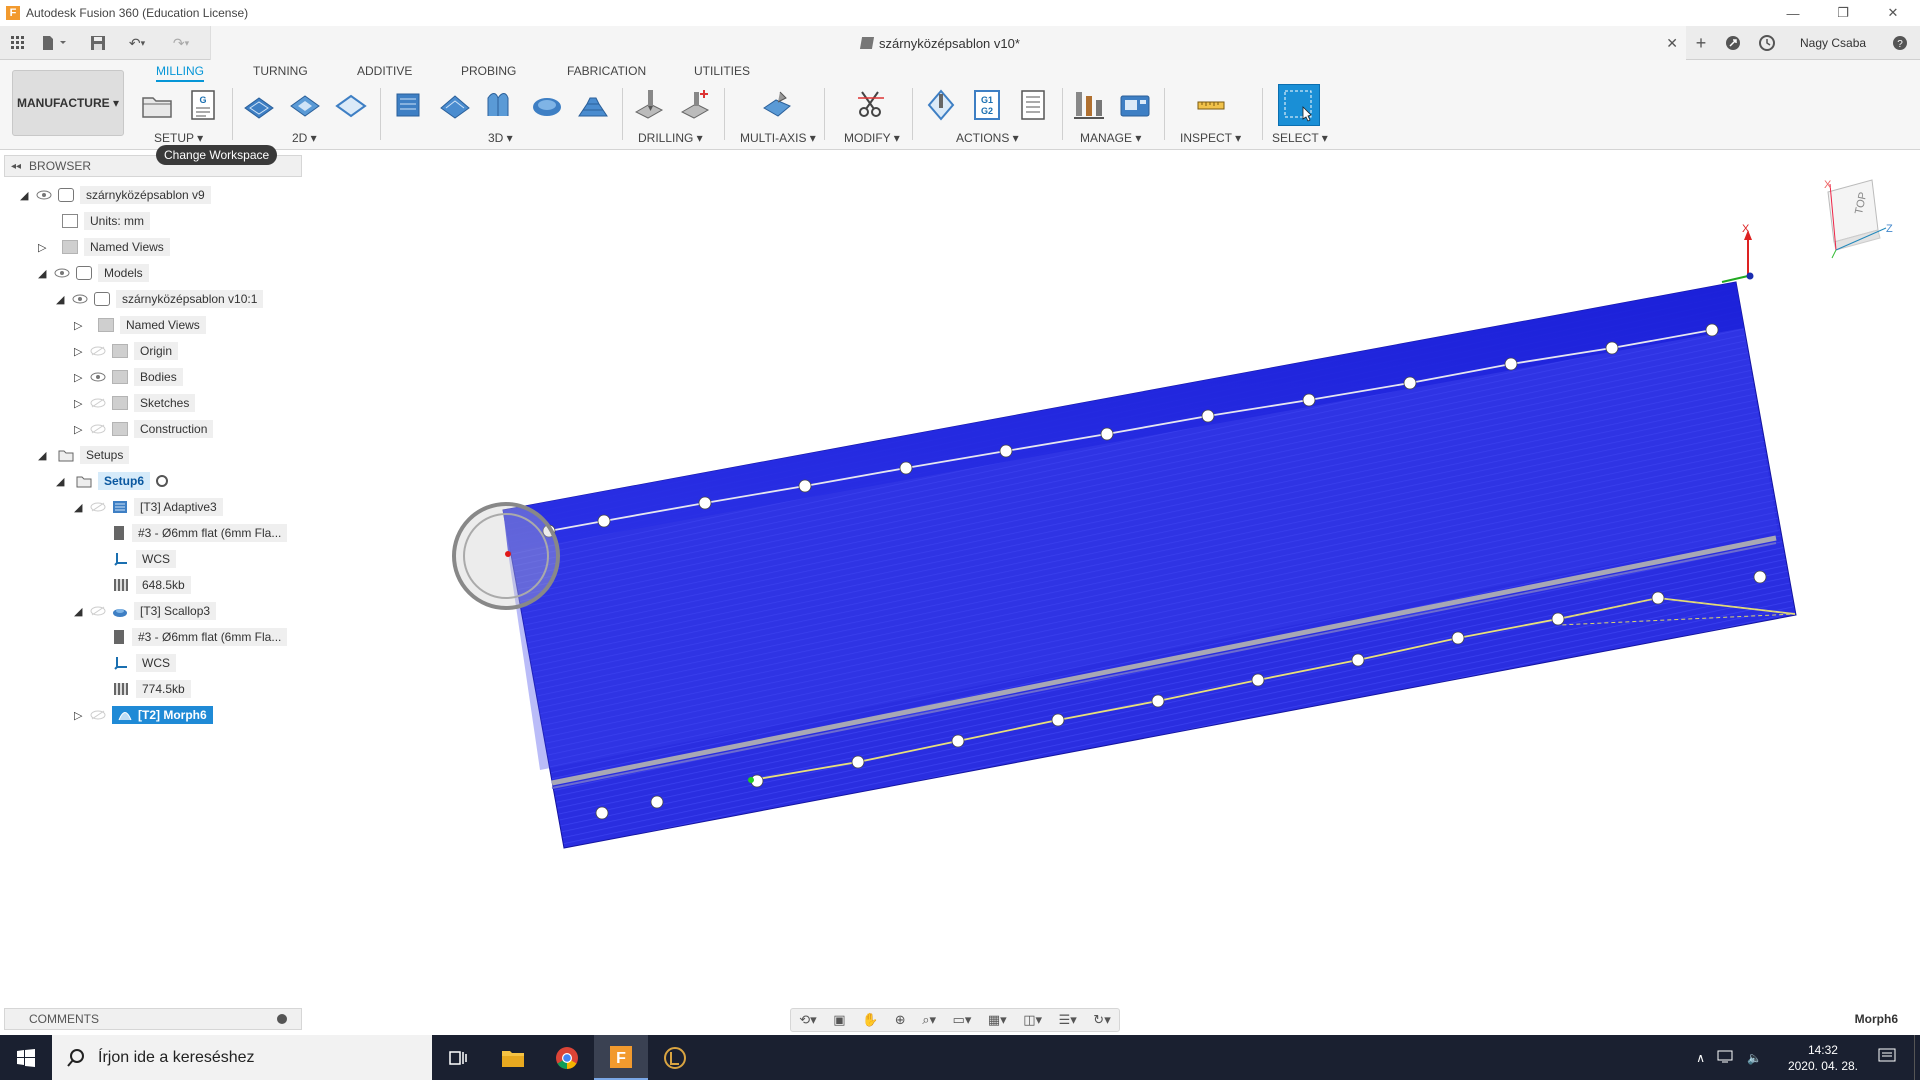 The image size is (1920, 1080). What do you see at coordinates (1135, 105) in the screenshot?
I see `machine-library-icon` at bounding box center [1135, 105].